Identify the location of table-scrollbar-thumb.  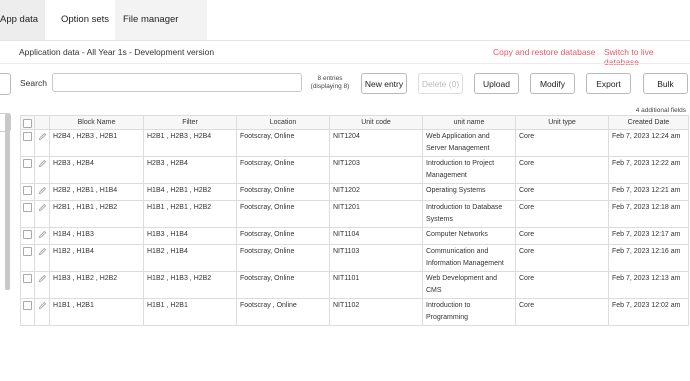
(7, 201).